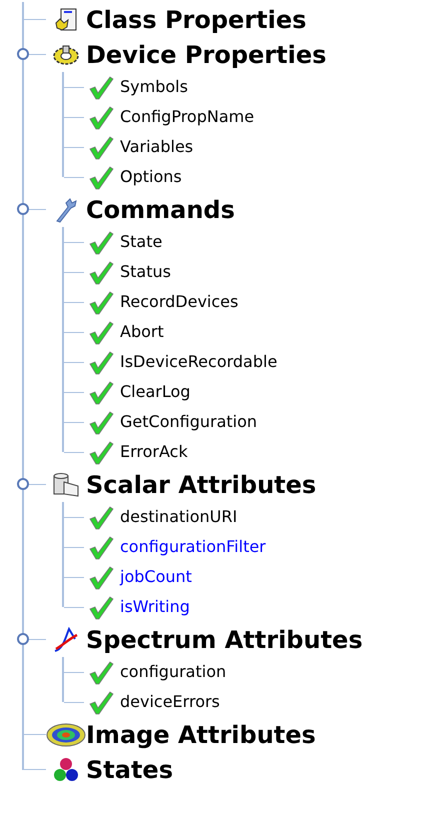  What do you see at coordinates (156, 577) in the screenshot?
I see `item-label: jobCount` at bounding box center [156, 577].